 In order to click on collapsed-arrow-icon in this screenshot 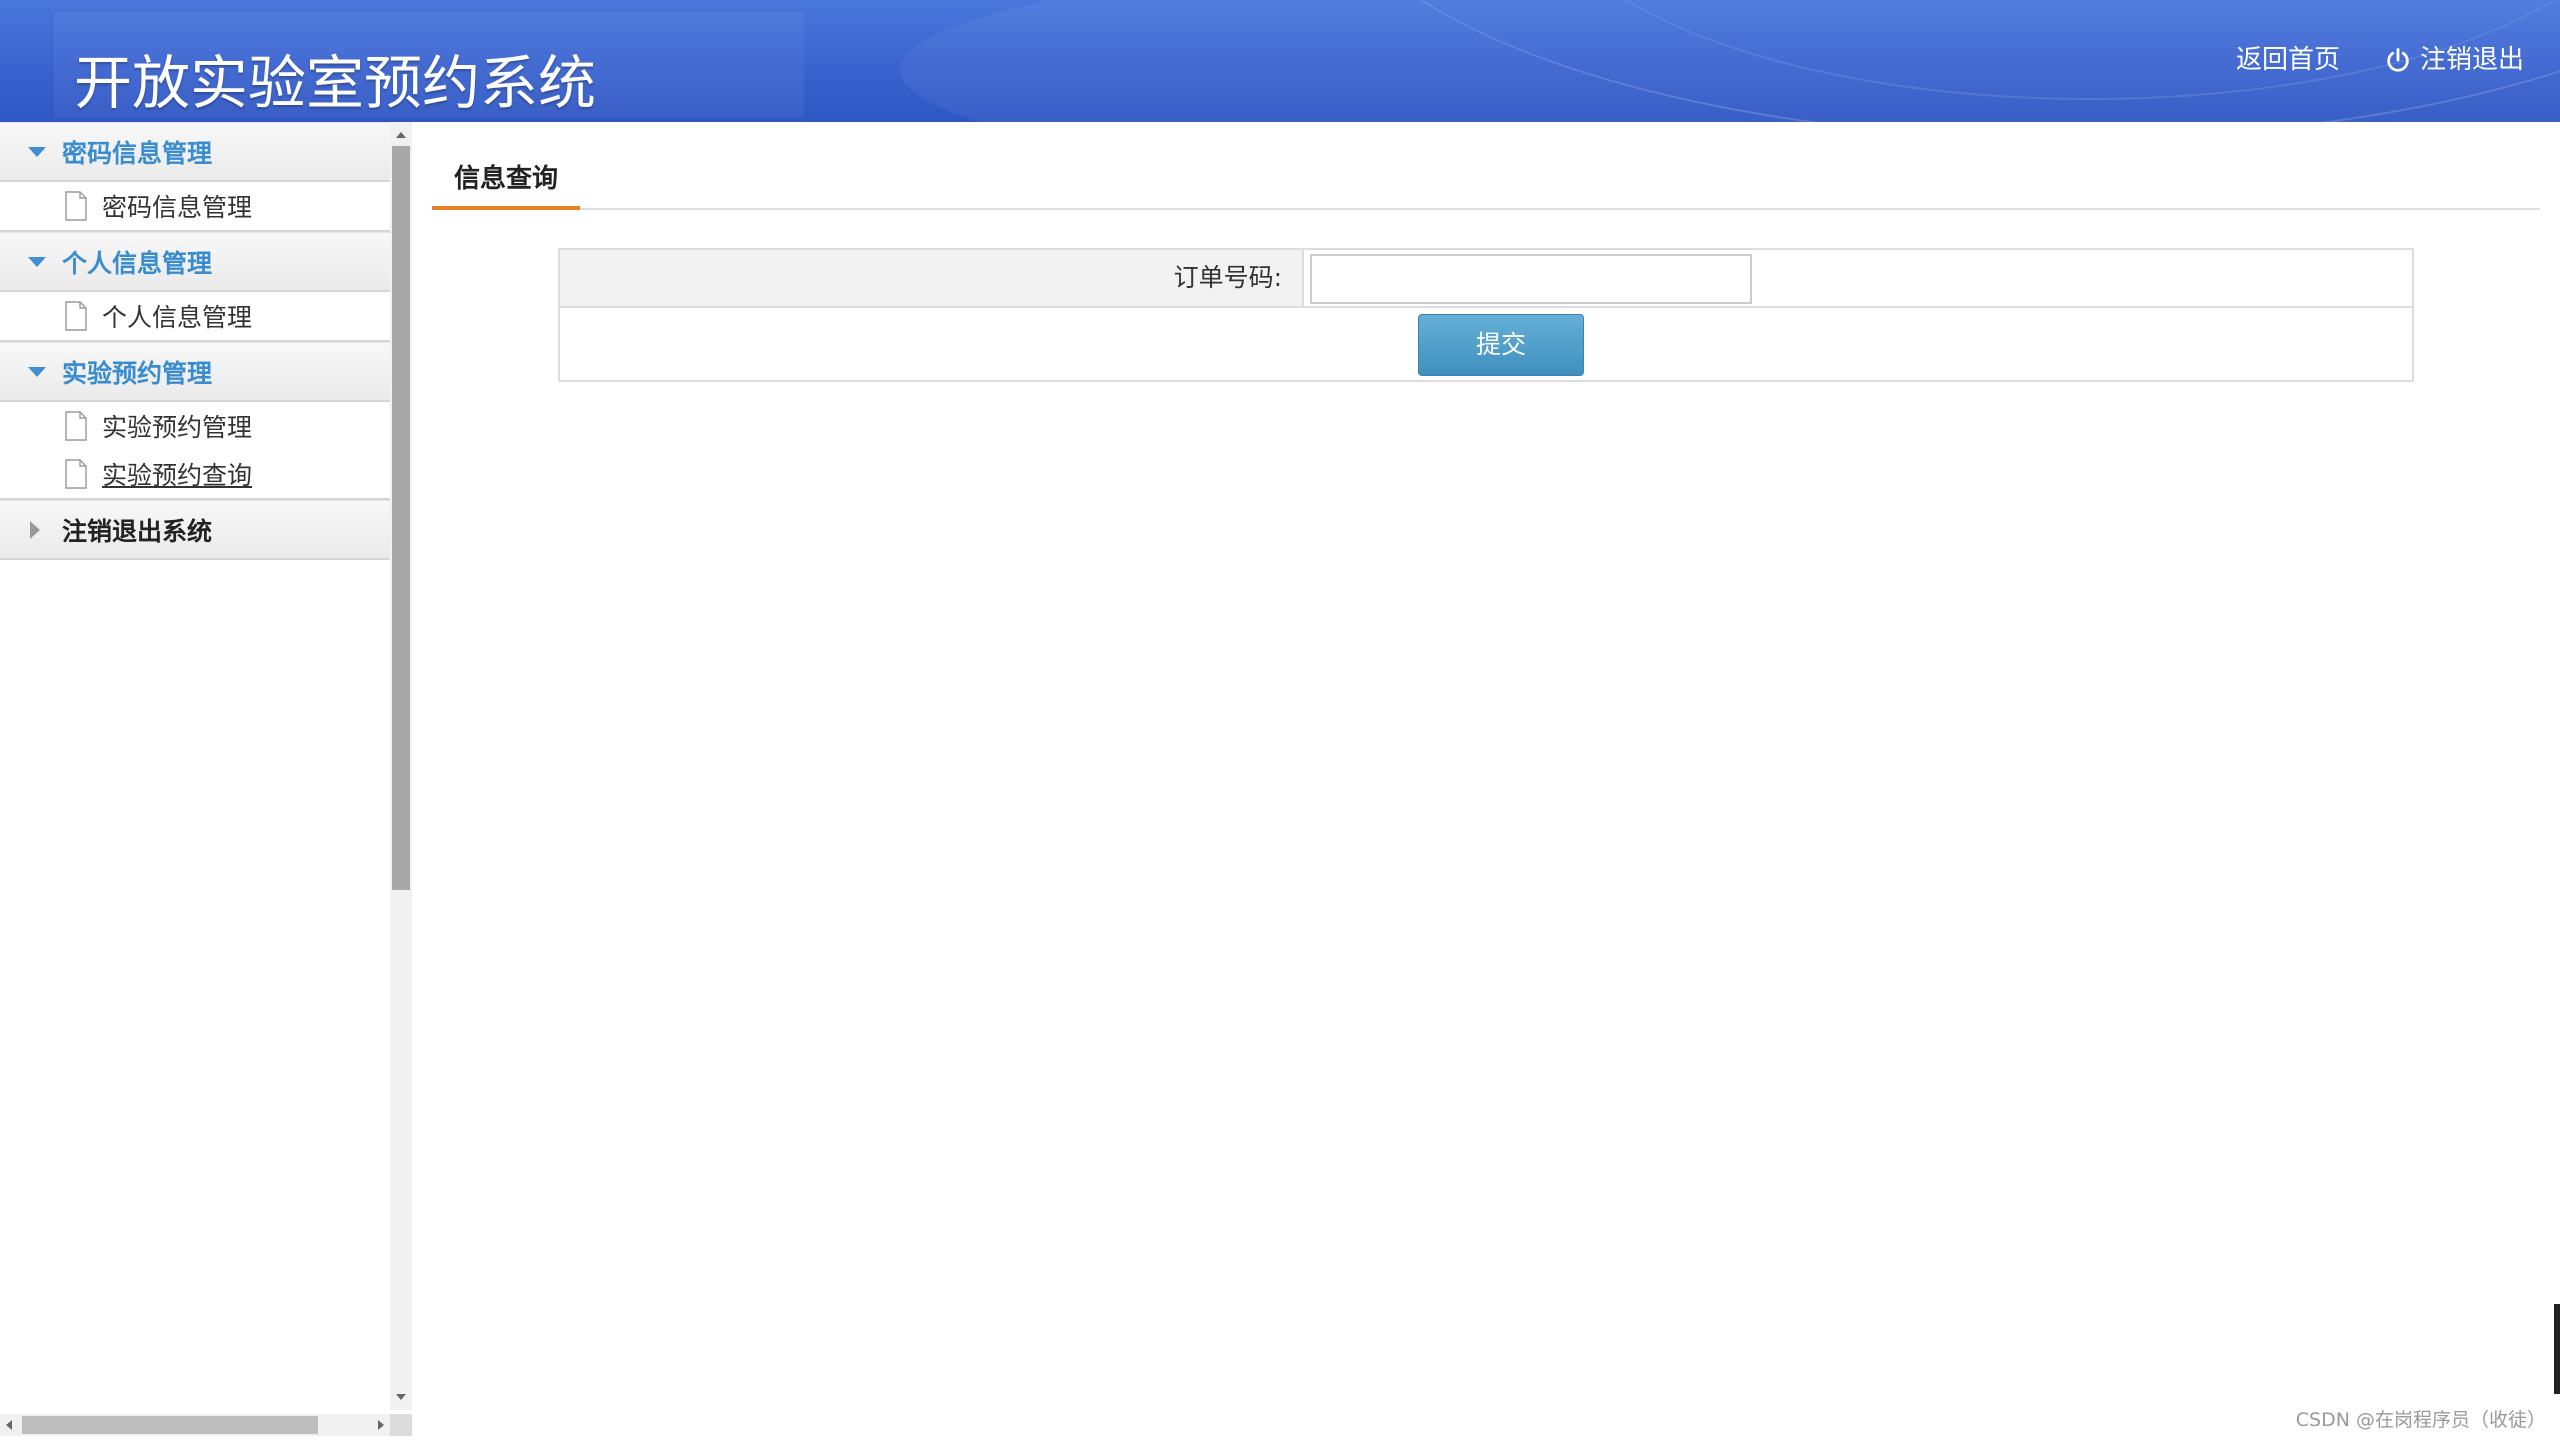, I will do `click(35, 529)`.